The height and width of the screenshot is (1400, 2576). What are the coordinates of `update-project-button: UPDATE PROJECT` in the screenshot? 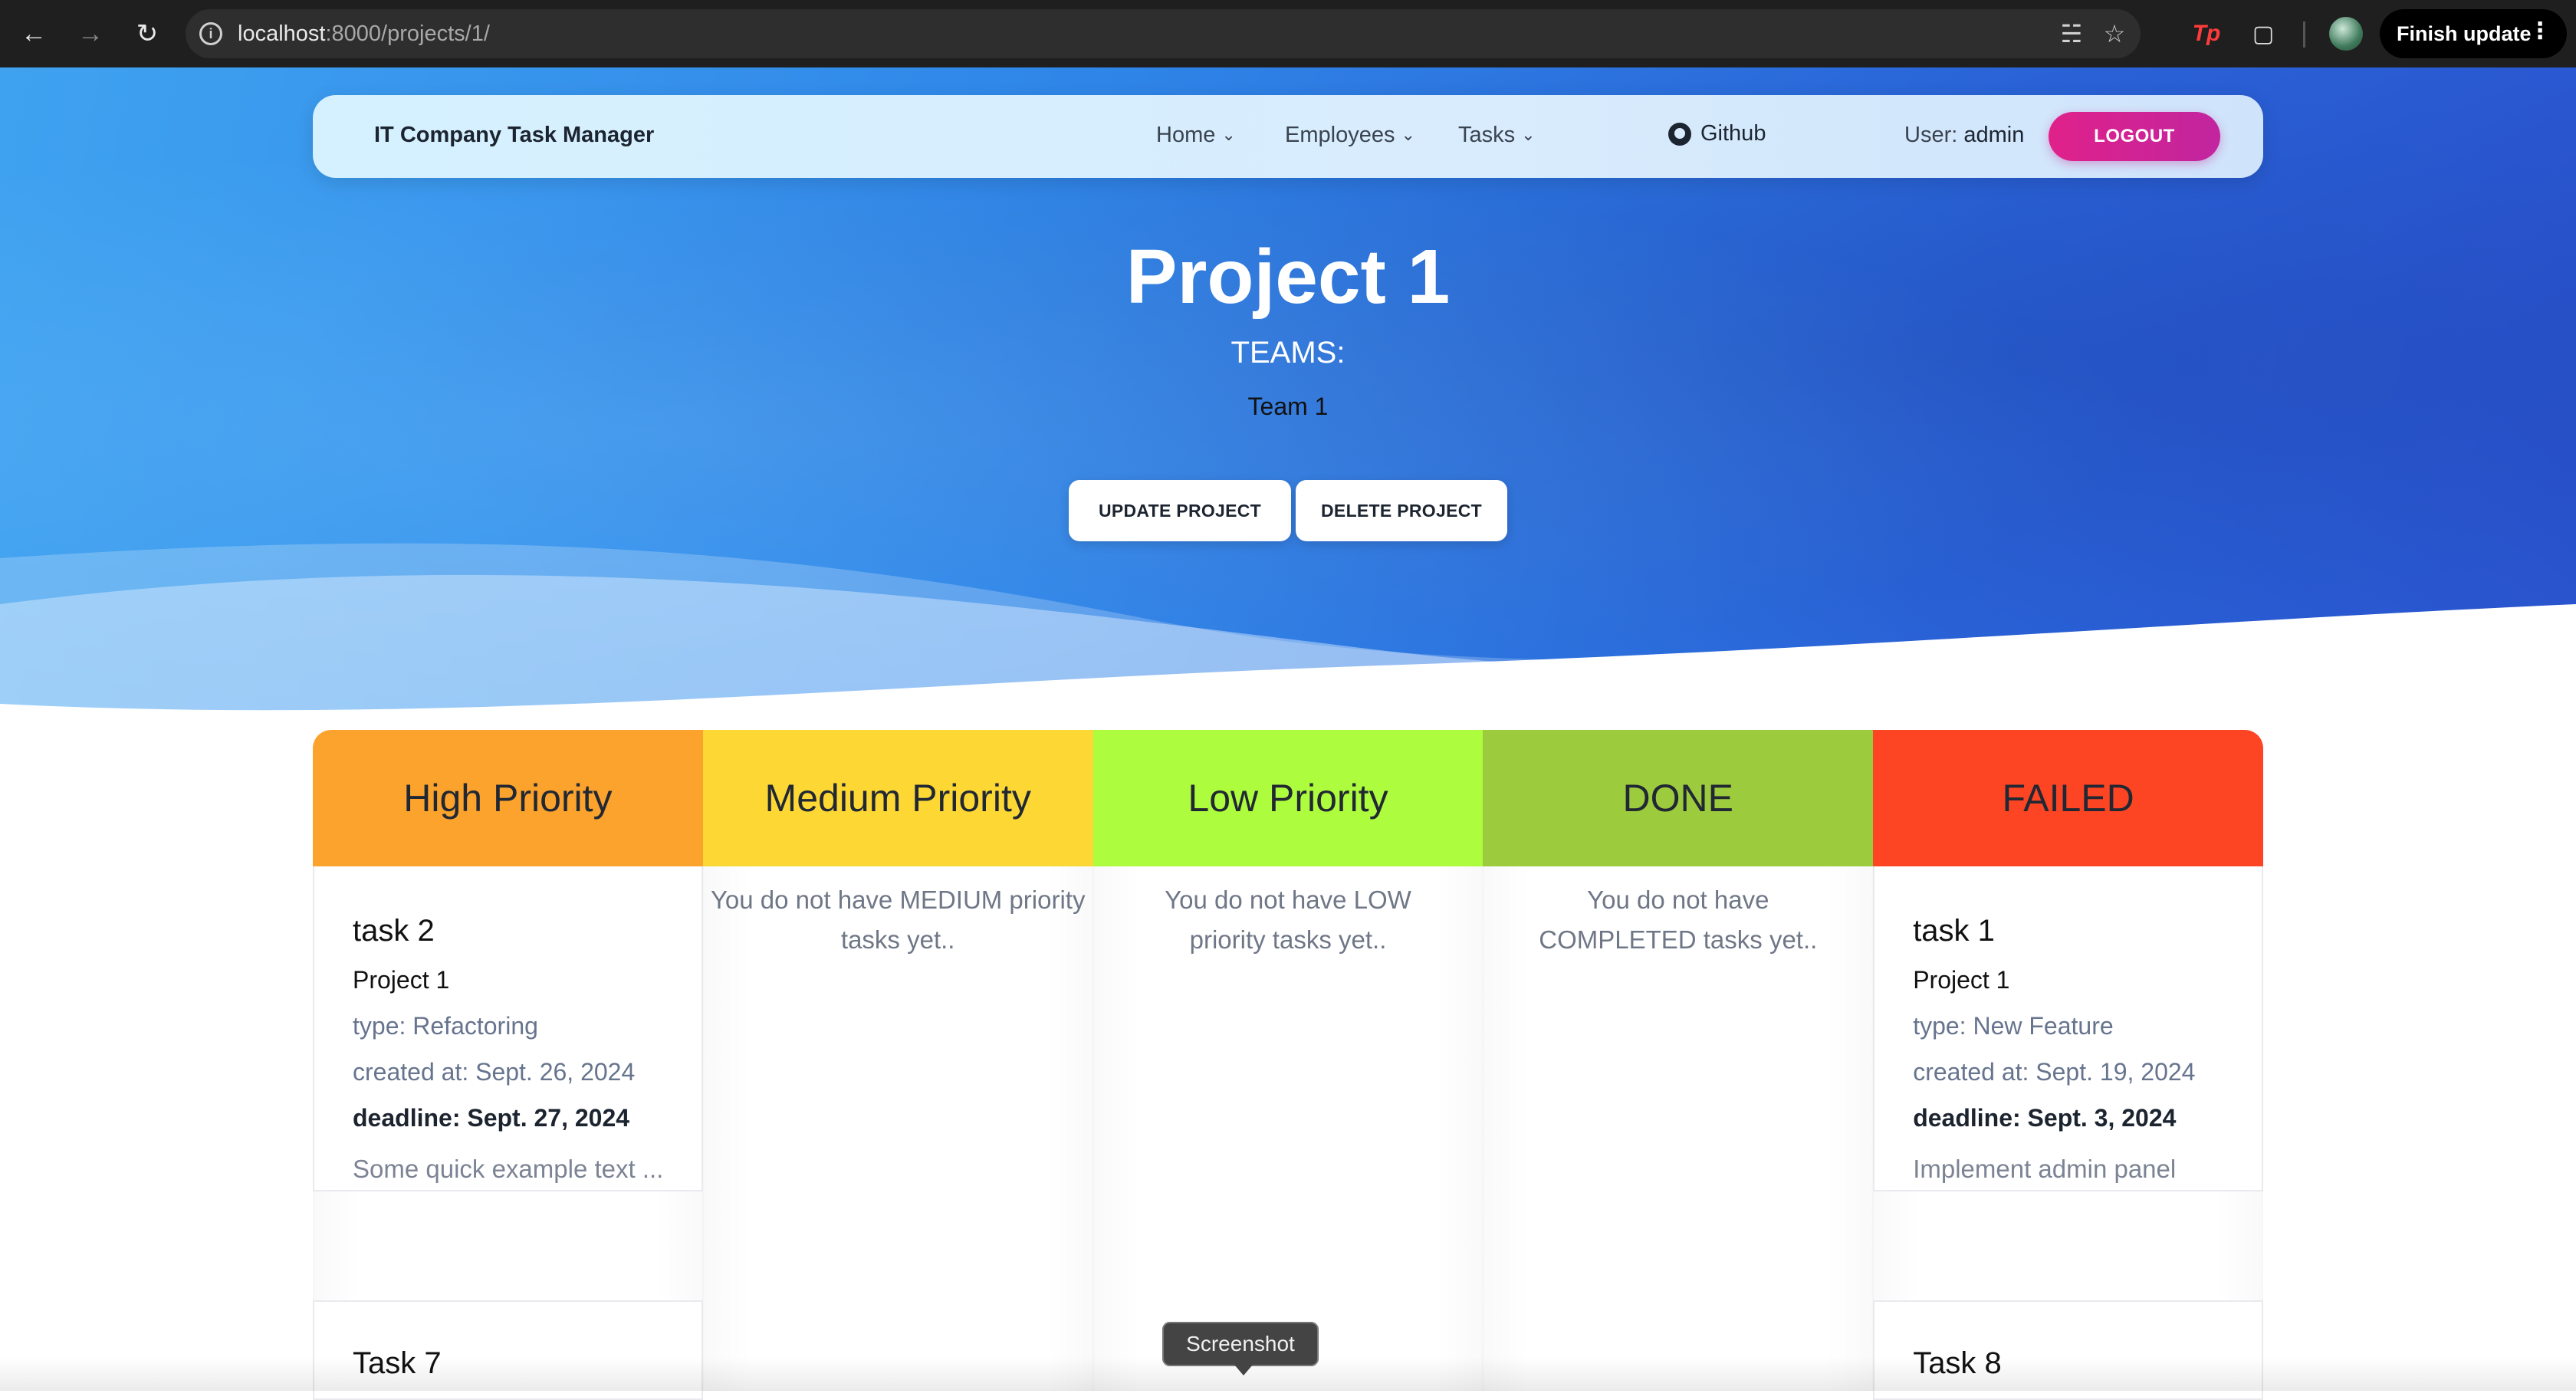 It's located at (1180, 510).